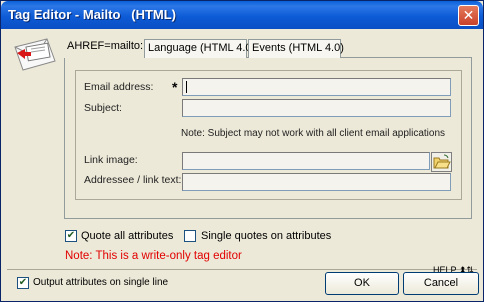 The image size is (484, 302). Describe the element at coordinates (186, 87) in the screenshot. I see `text-cursor` at that location.